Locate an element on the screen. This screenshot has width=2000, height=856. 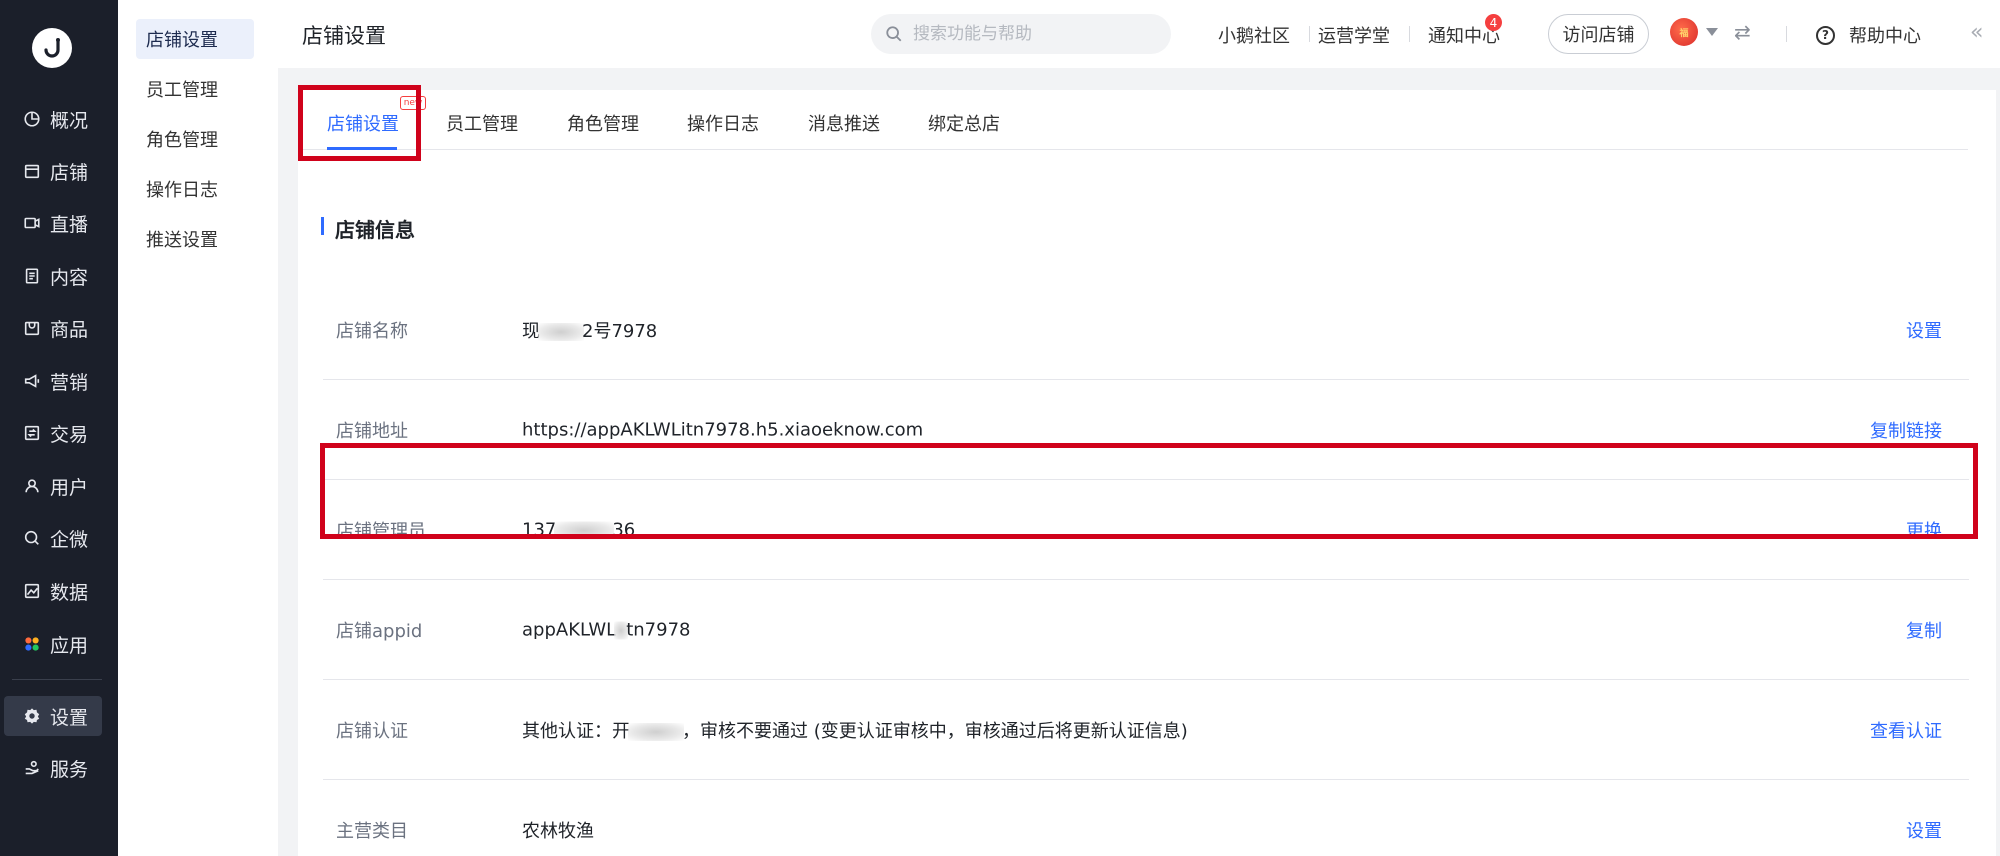
gear-icon is located at coordinates (32, 716).